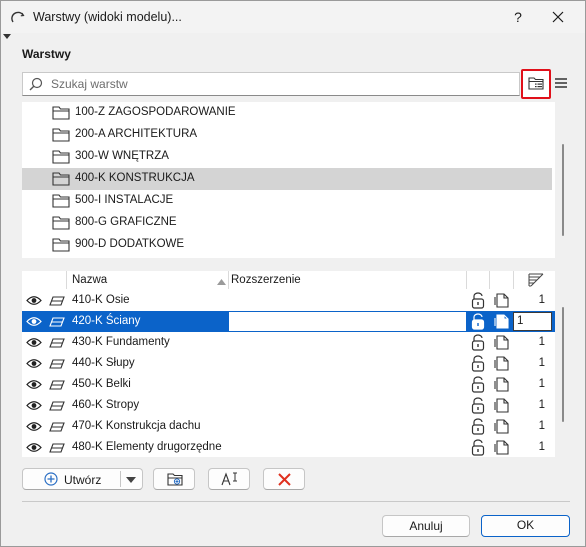  I want to click on table-row: 410-K Osie 1, so click(288, 300).